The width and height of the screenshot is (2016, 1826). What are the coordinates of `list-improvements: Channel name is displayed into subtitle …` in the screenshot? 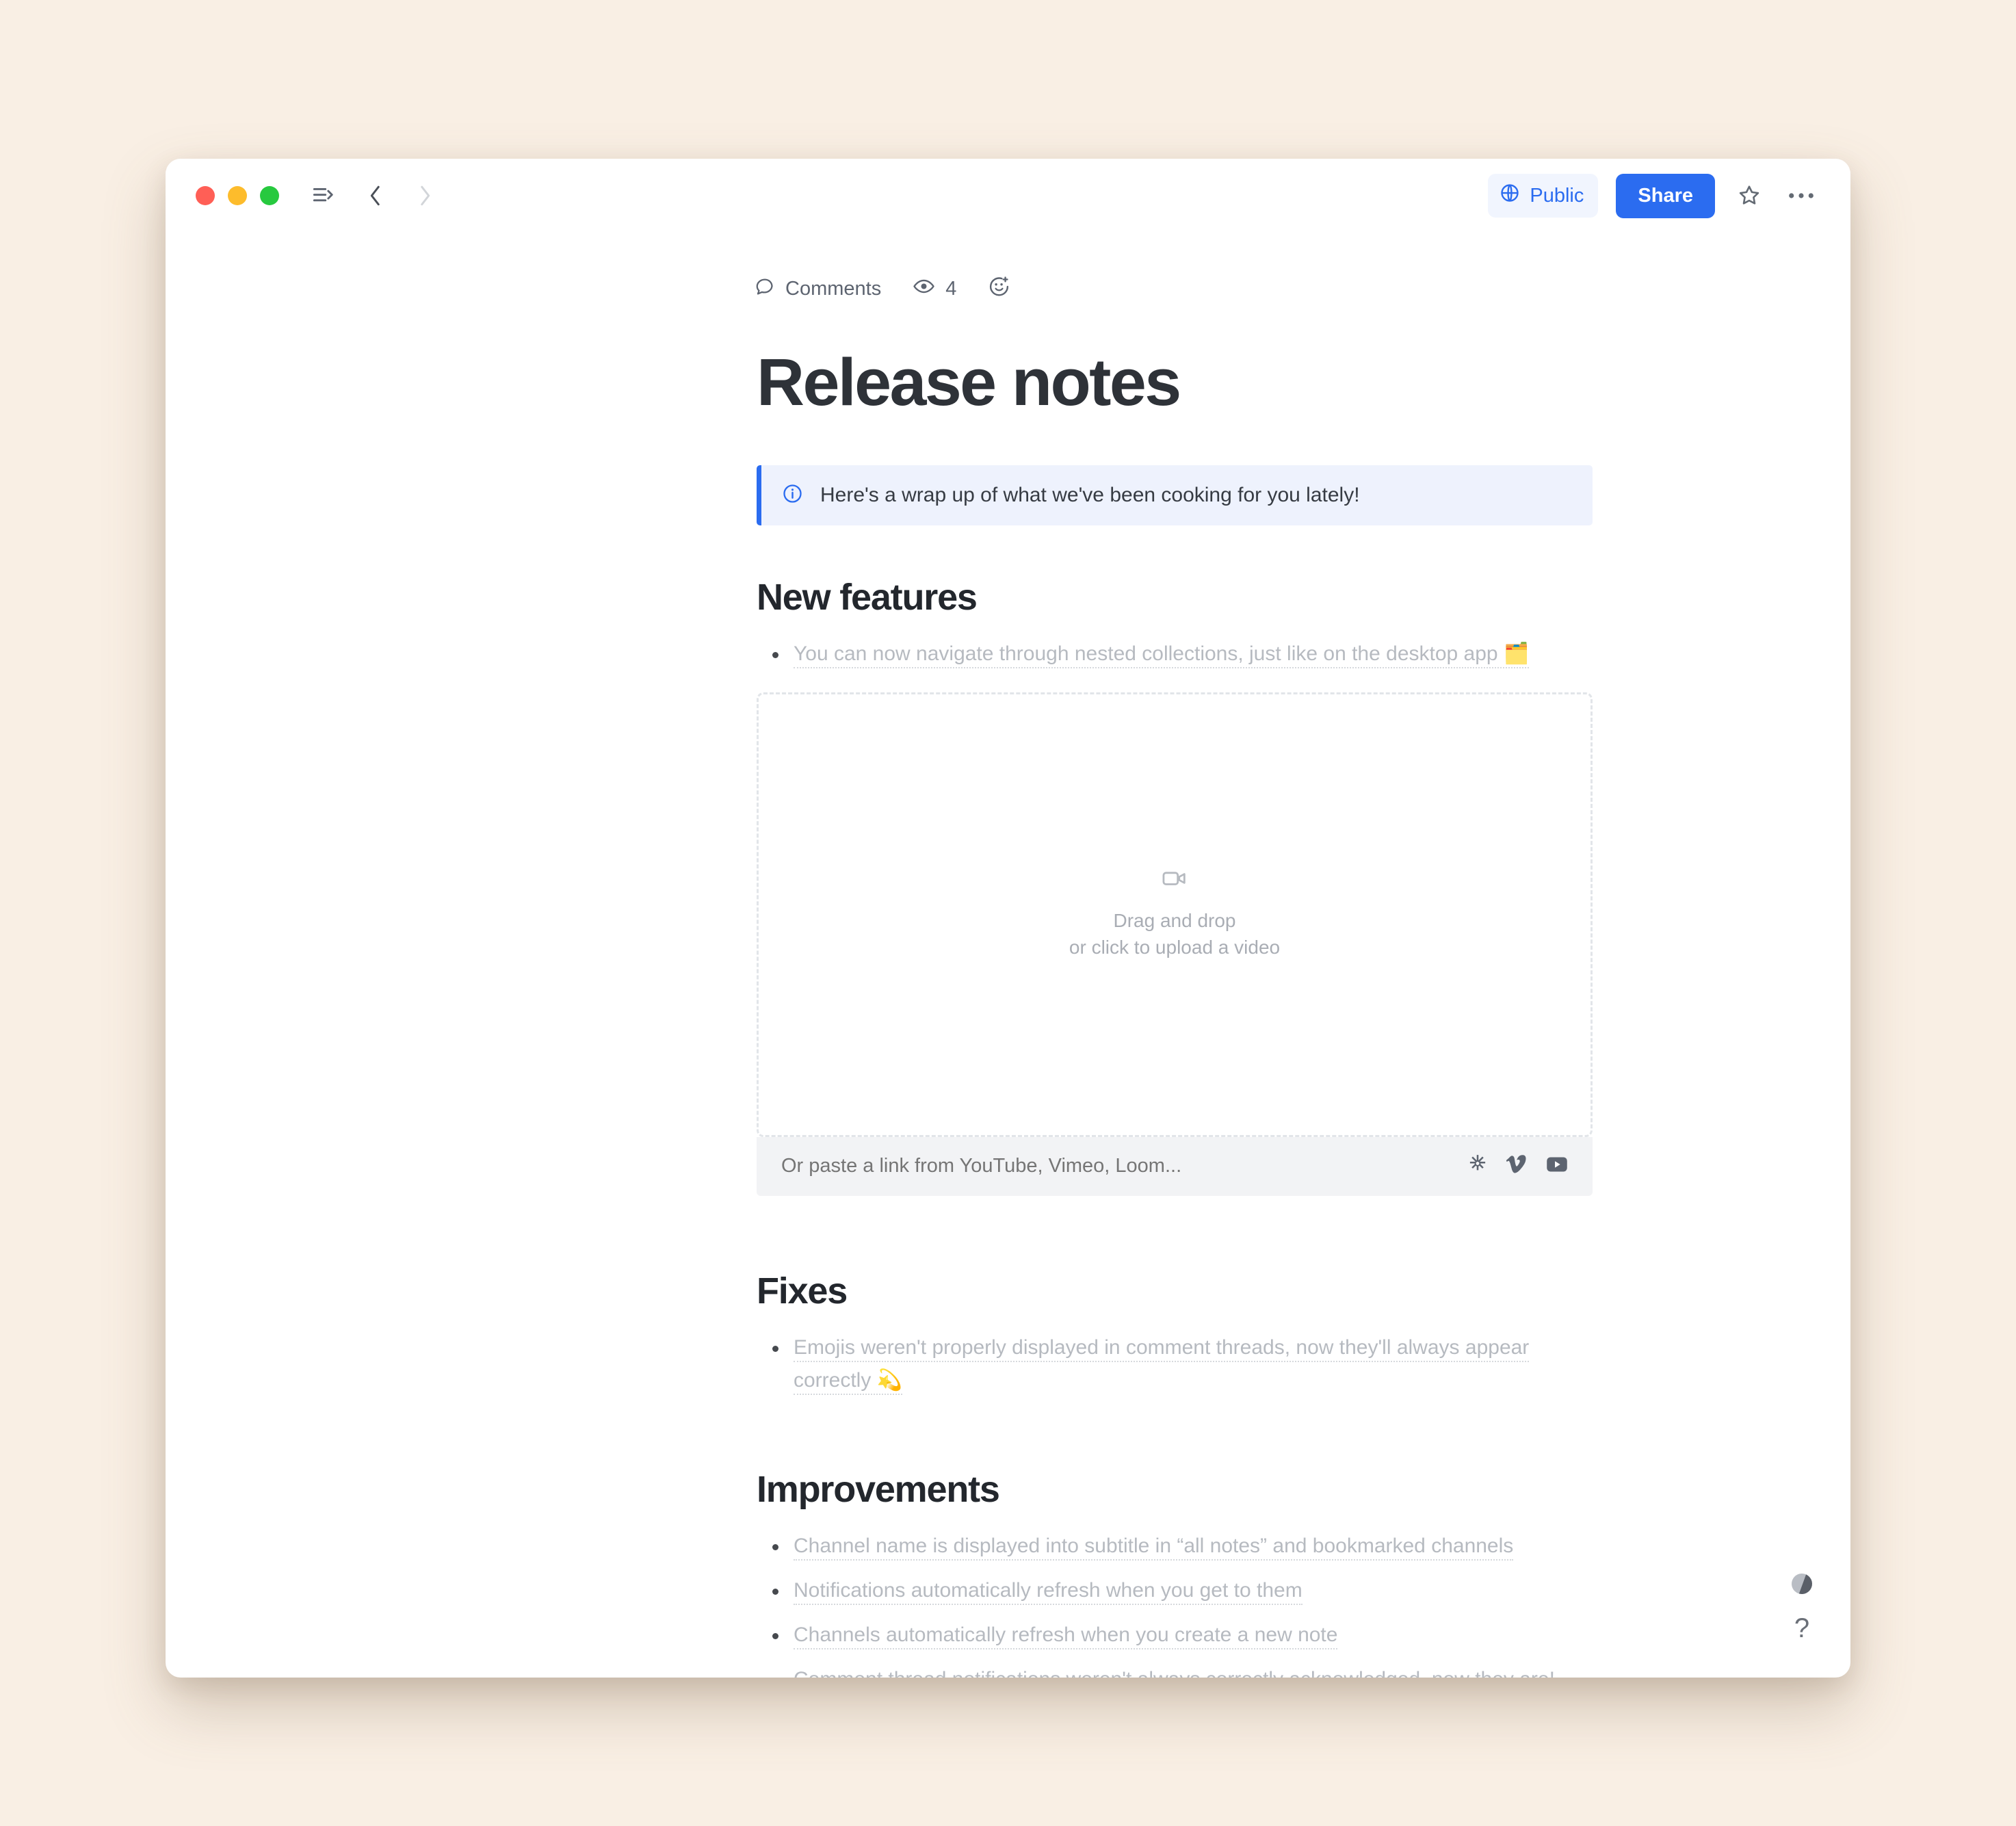 It's located at (1175, 1604).